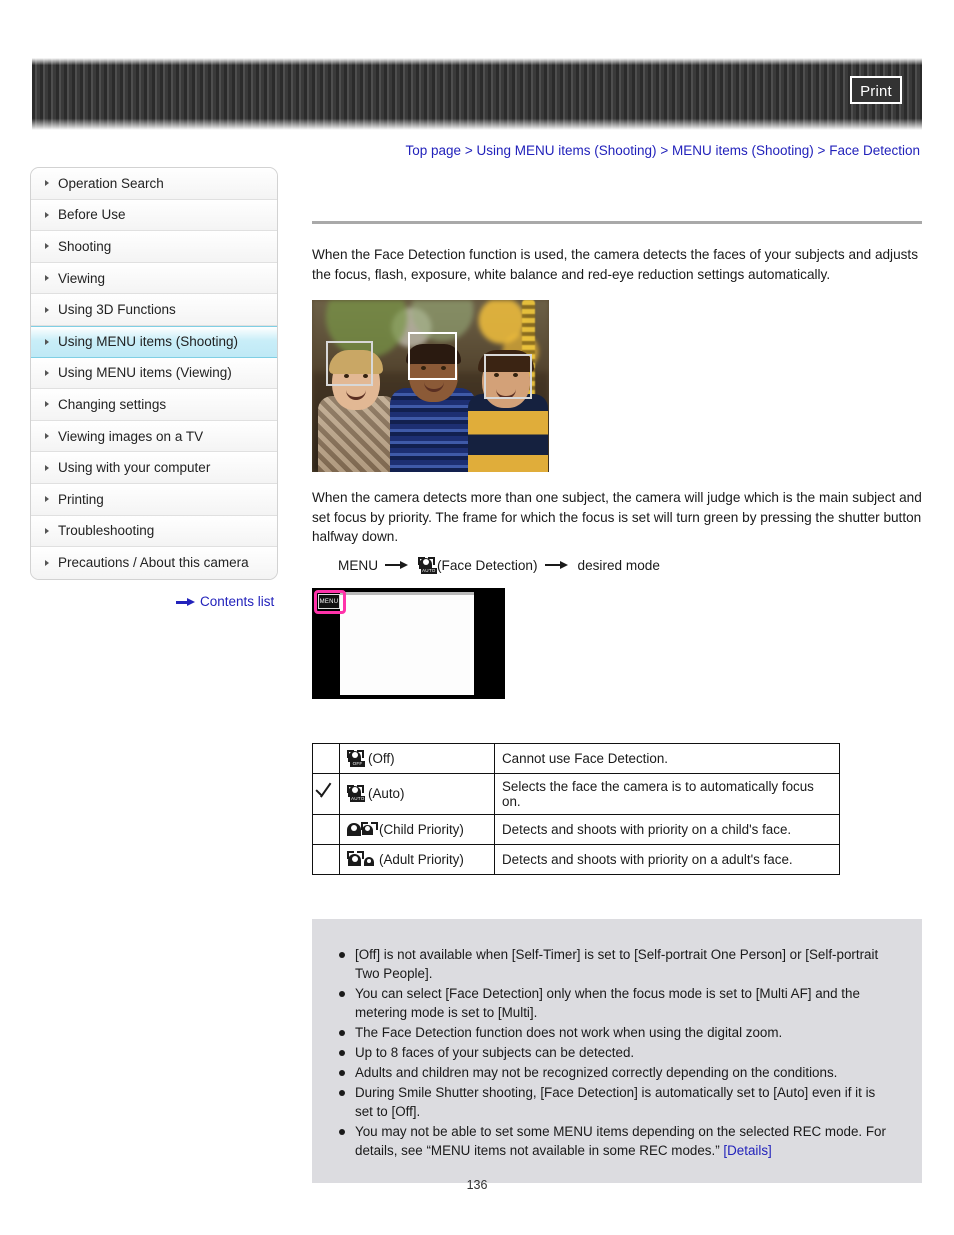 The image size is (954, 1235). I want to click on sidebar-item-printing: Printing, so click(154, 499).